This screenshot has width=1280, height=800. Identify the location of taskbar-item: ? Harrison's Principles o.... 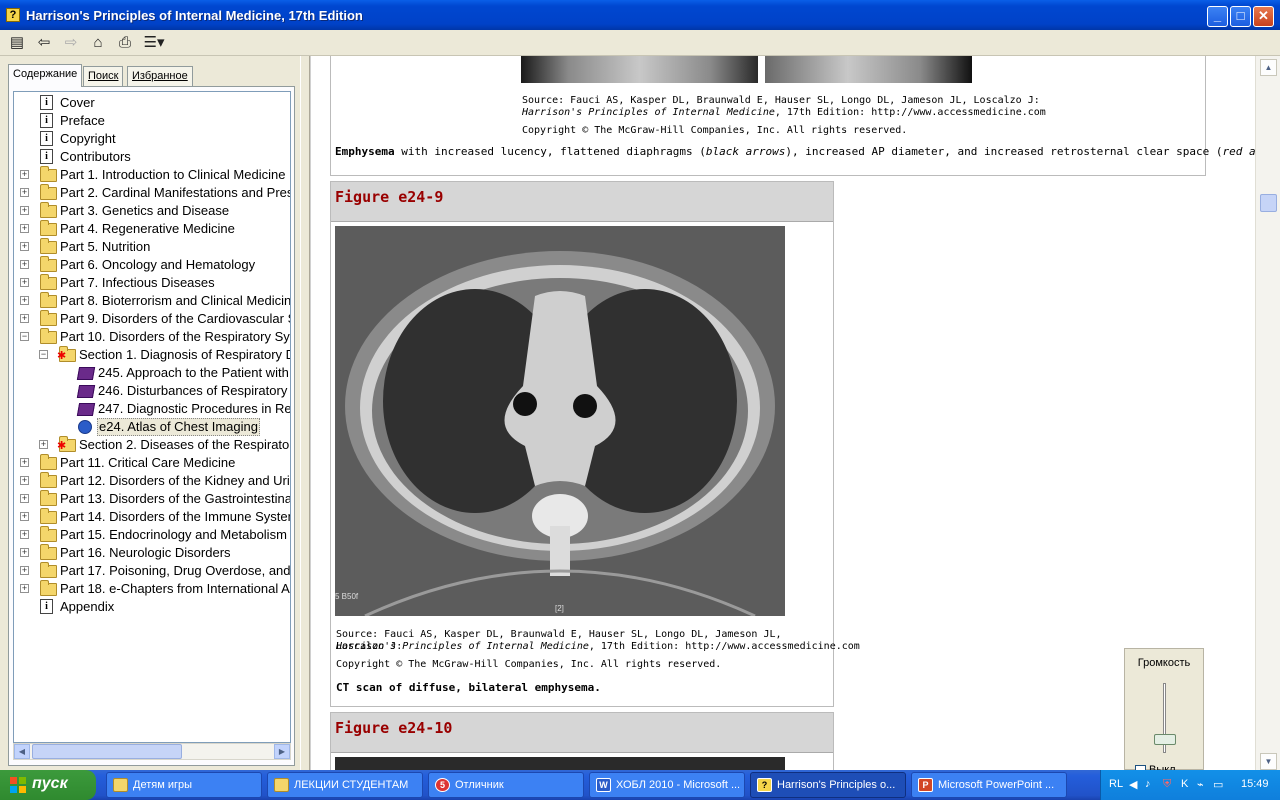
(828, 785).